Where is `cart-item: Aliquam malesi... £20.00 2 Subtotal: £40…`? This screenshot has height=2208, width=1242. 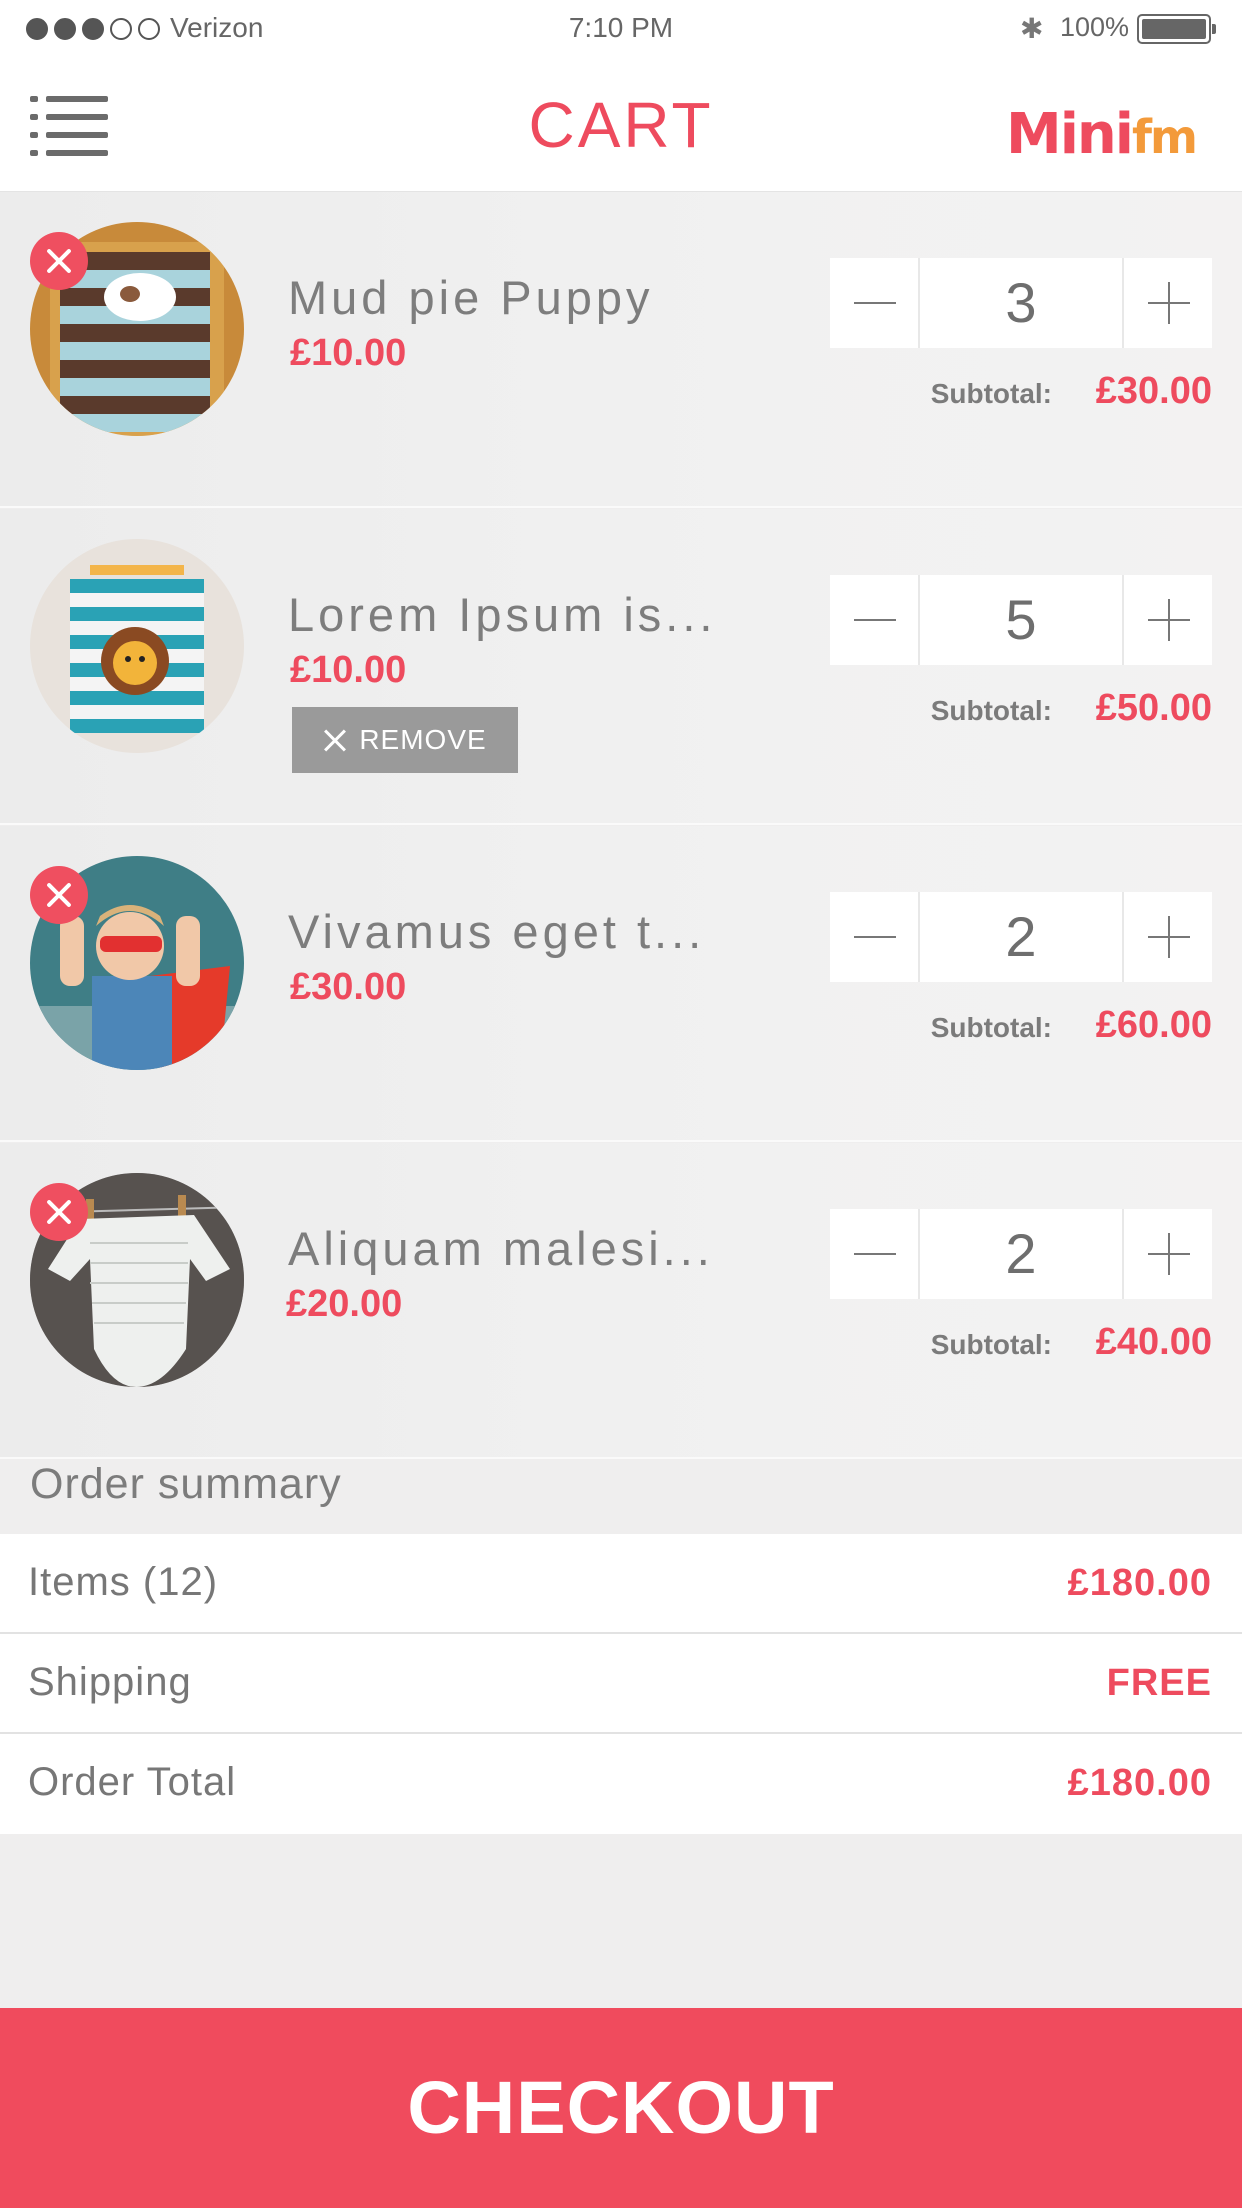
cart-item: Aliquam malesi... £20.00 2 Subtotal: £40… is located at coordinates (621, 1301).